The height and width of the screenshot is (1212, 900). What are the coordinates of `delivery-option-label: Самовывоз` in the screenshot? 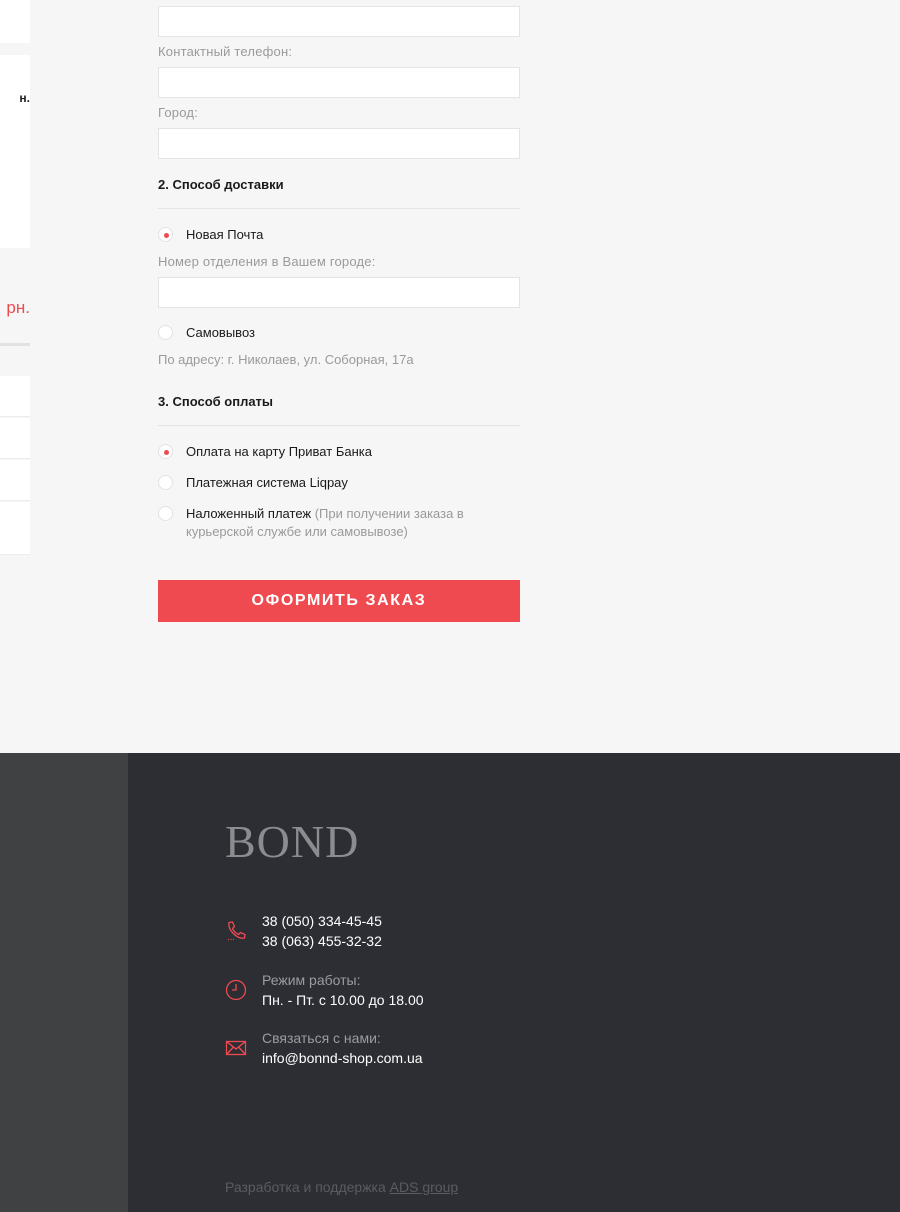 It's located at (220, 332).